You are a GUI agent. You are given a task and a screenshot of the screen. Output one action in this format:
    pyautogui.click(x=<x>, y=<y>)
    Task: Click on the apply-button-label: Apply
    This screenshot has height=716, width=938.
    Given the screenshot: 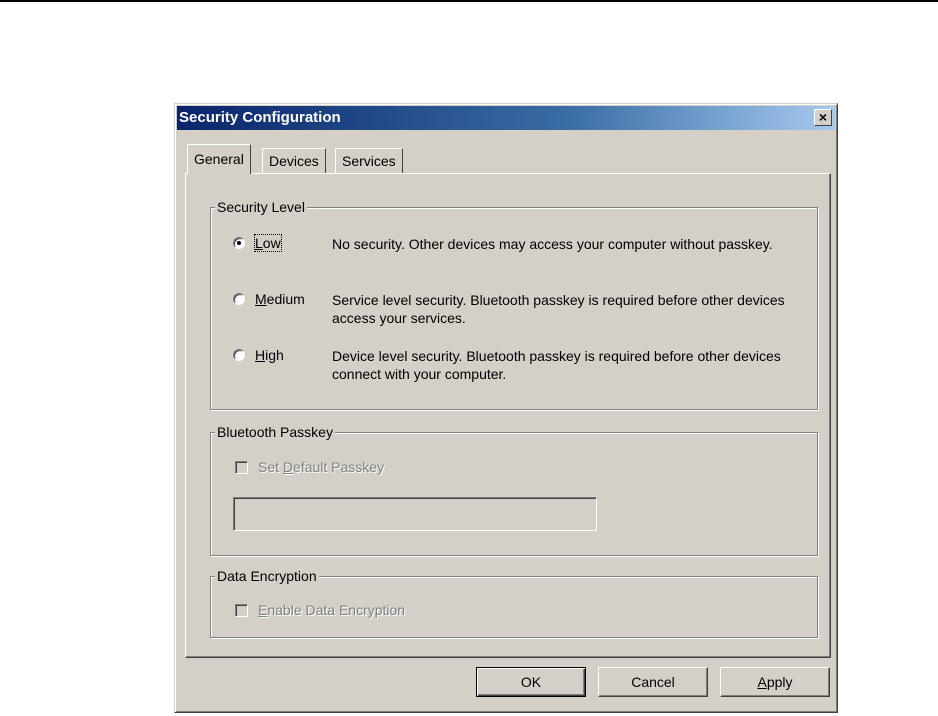 What is the action you would take?
    pyautogui.click(x=775, y=682)
    